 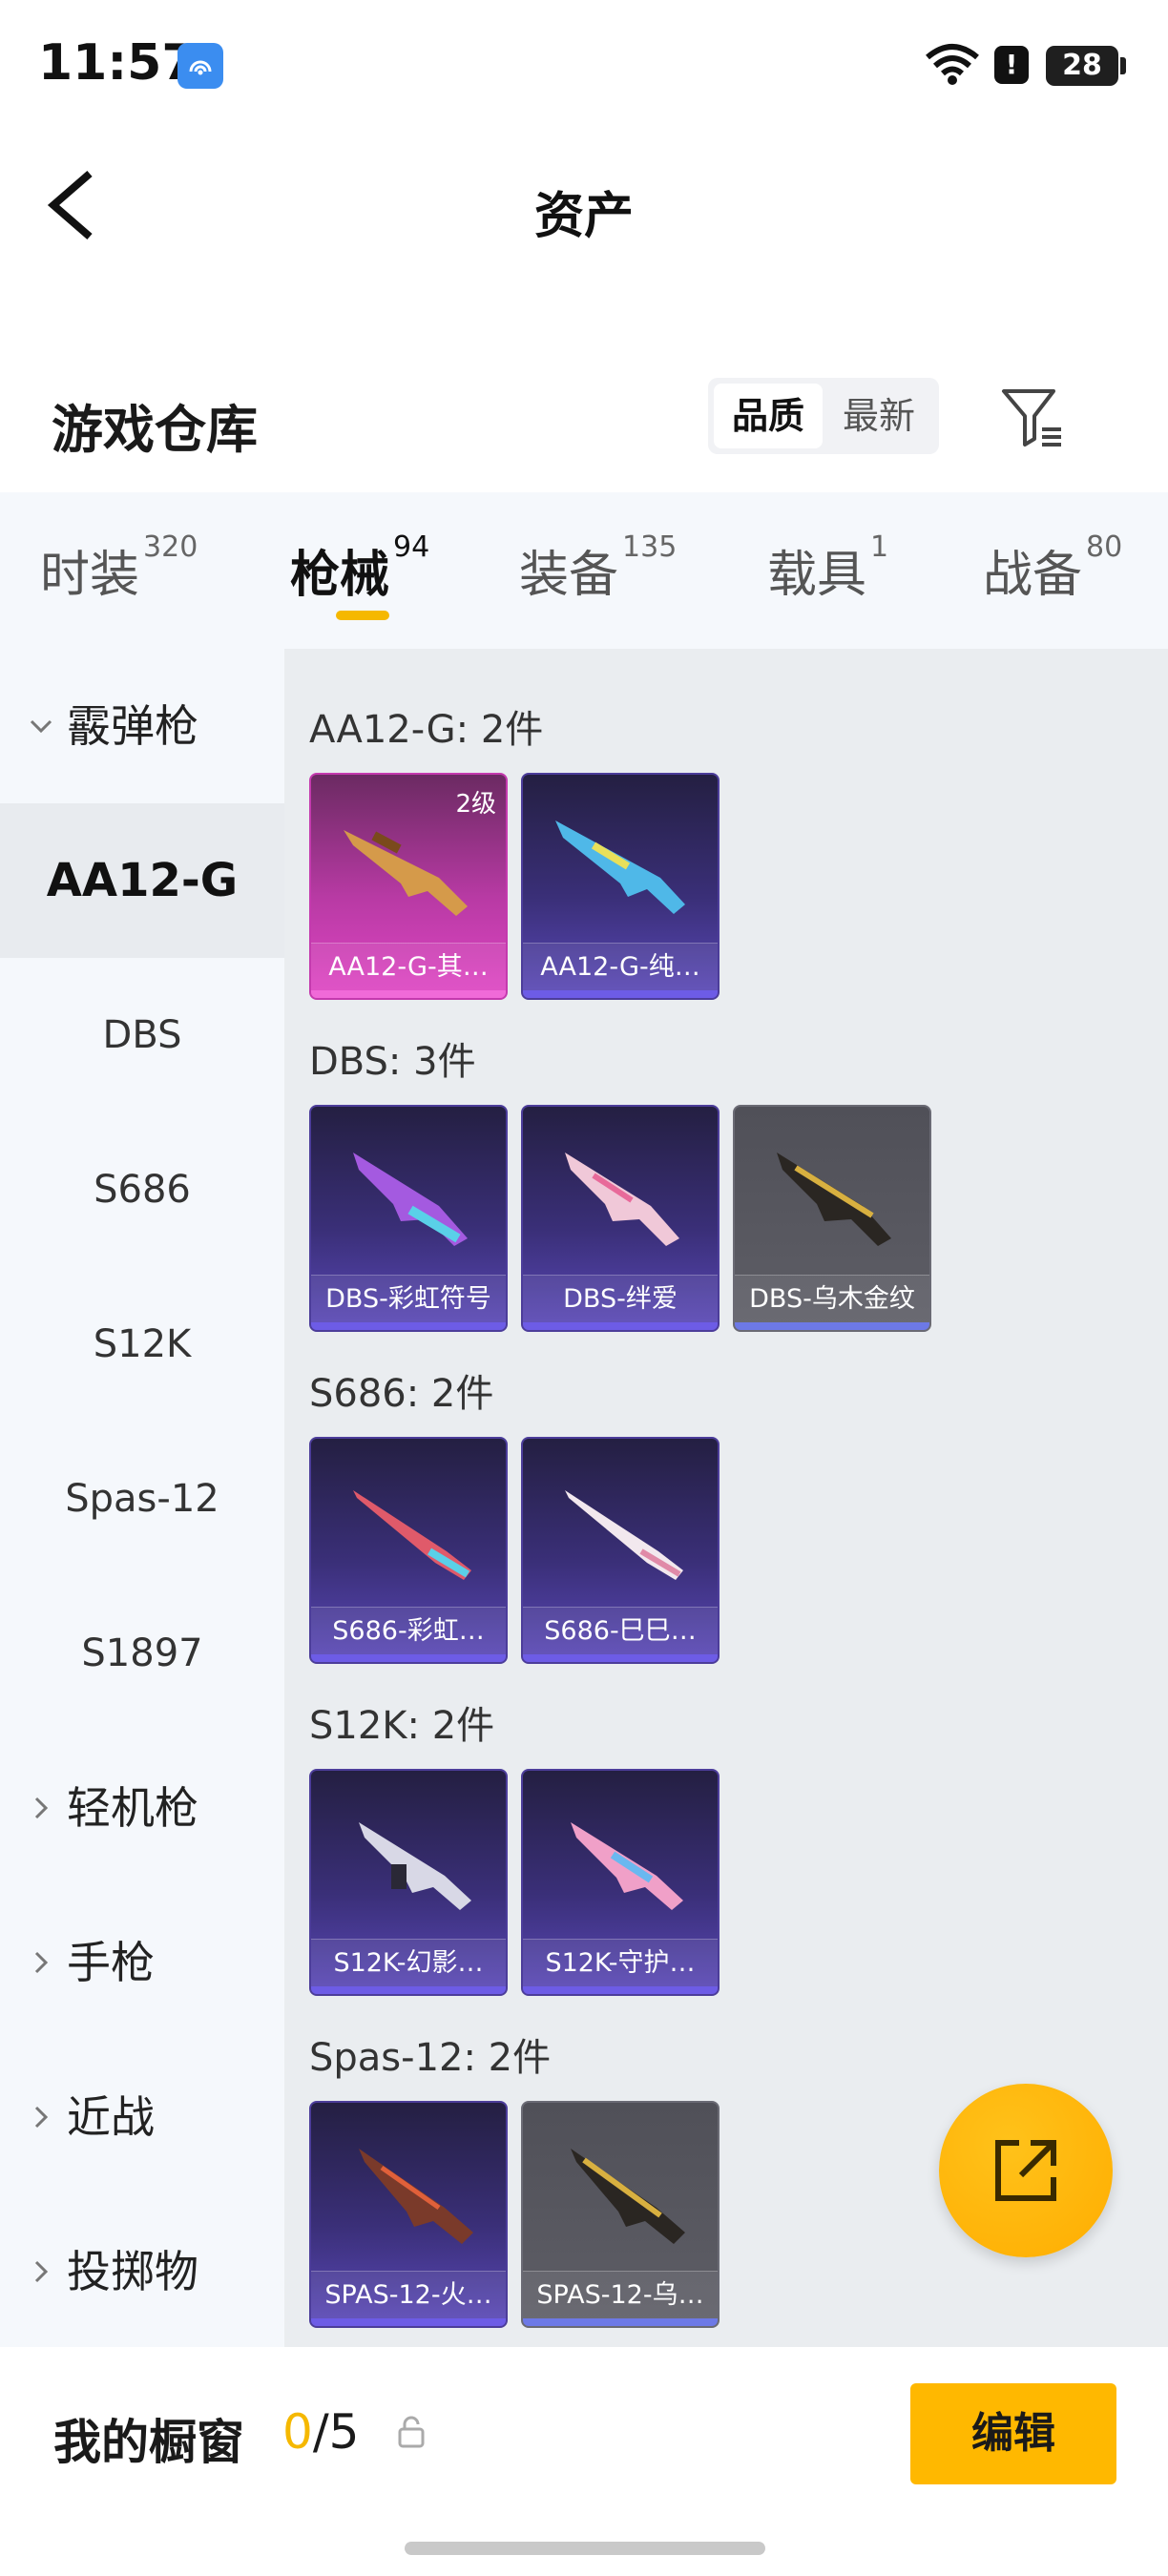 I want to click on item-card: DBS-乌木金纹, so click(x=832, y=1218).